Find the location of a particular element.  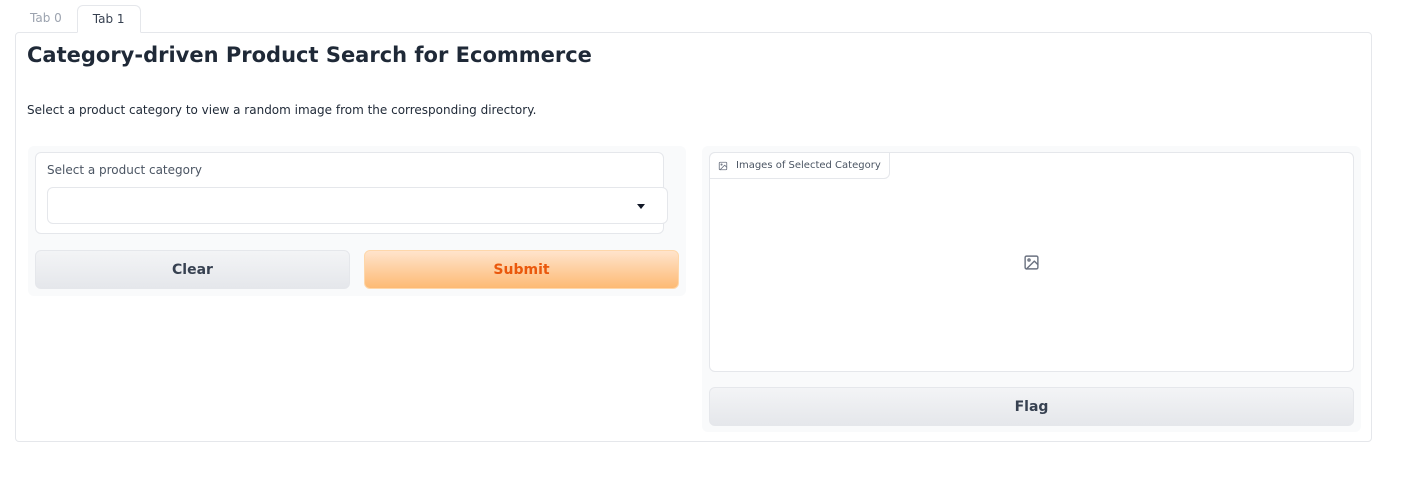

category-dropdown is located at coordinates (357, 205).